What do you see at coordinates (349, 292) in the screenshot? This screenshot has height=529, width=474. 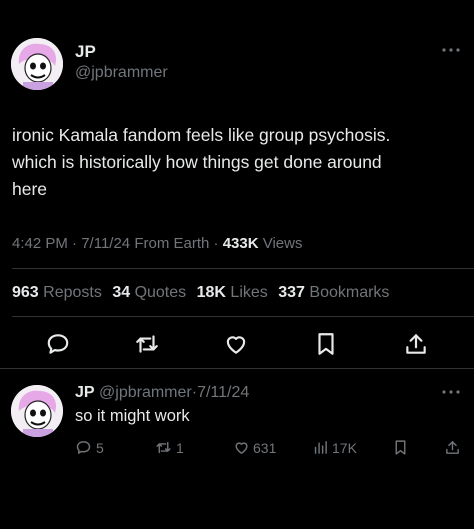 I see `bookmarks-label: Bookmarks` at bounding box center [349, 292].